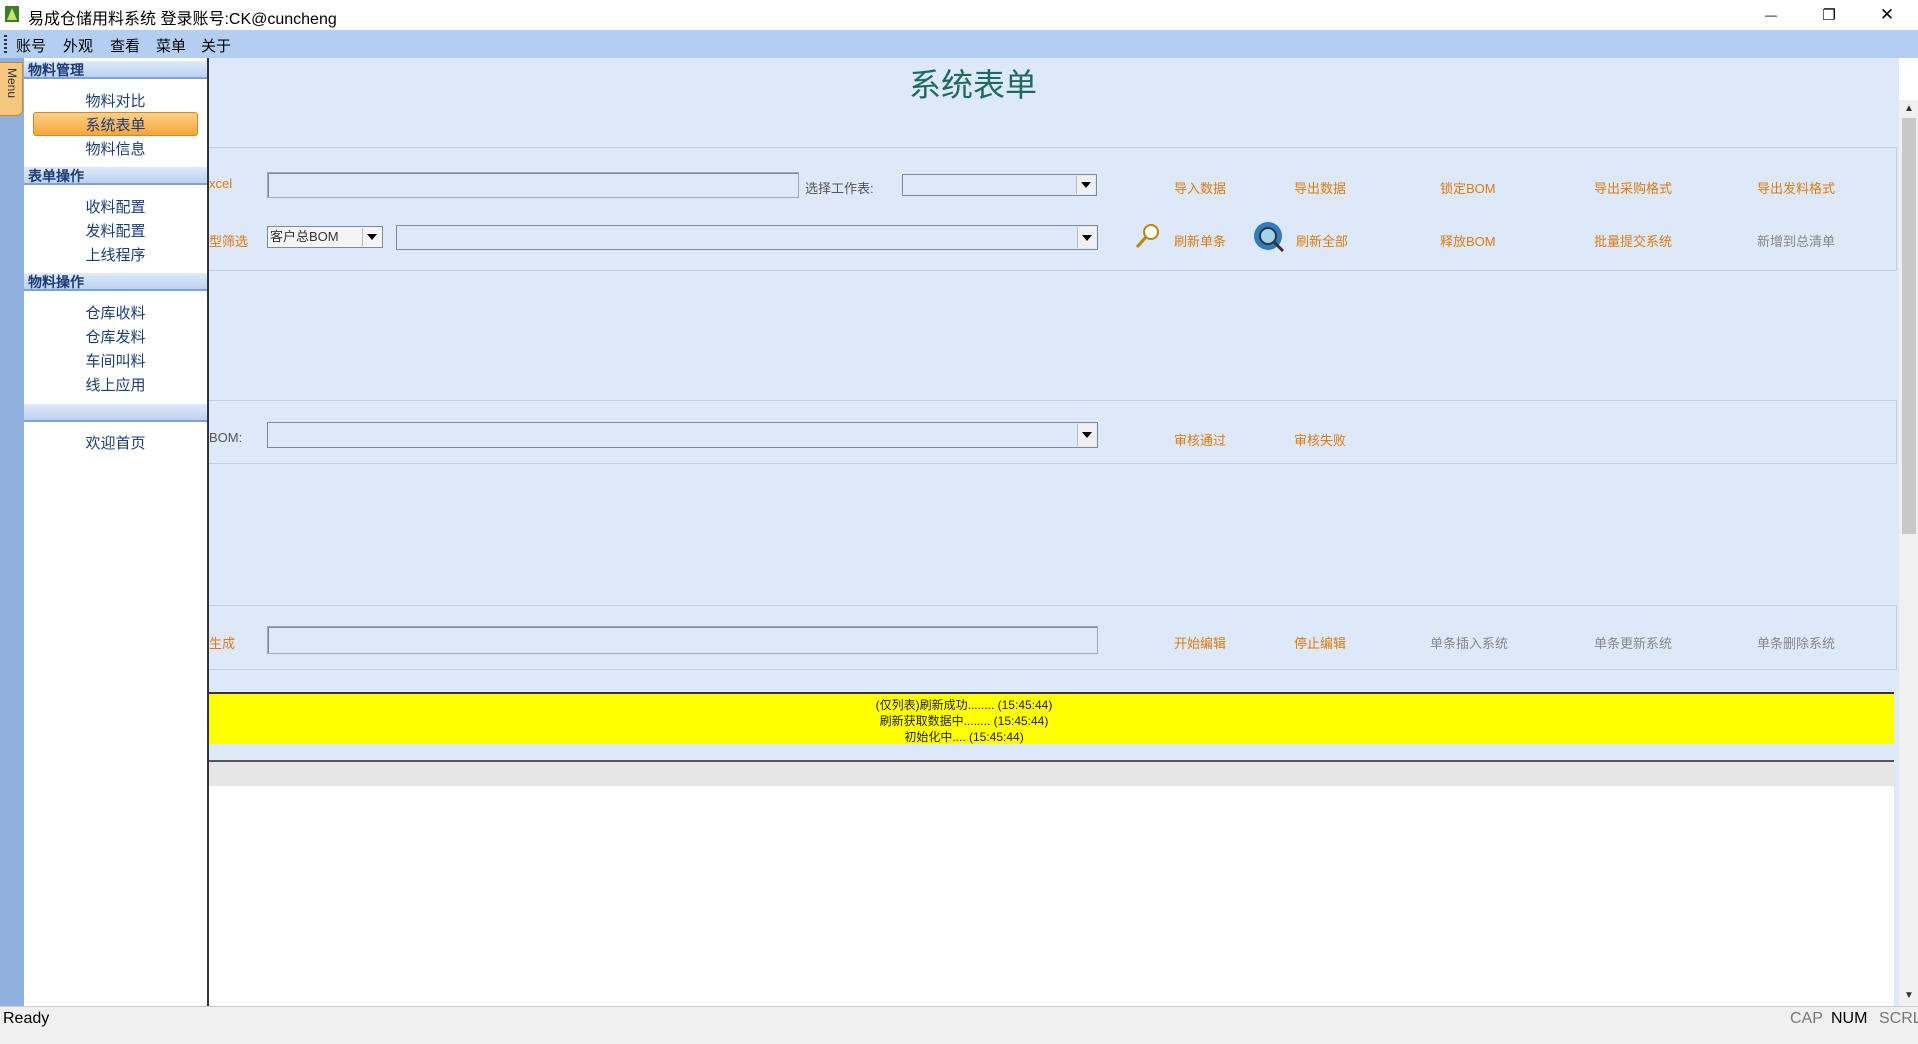 This screenshot has height=1044, width=1918. What do you see at coordinates (682, 435) in the screenshot?
I see `bom-audit-select` at bounding box center [682, 435].